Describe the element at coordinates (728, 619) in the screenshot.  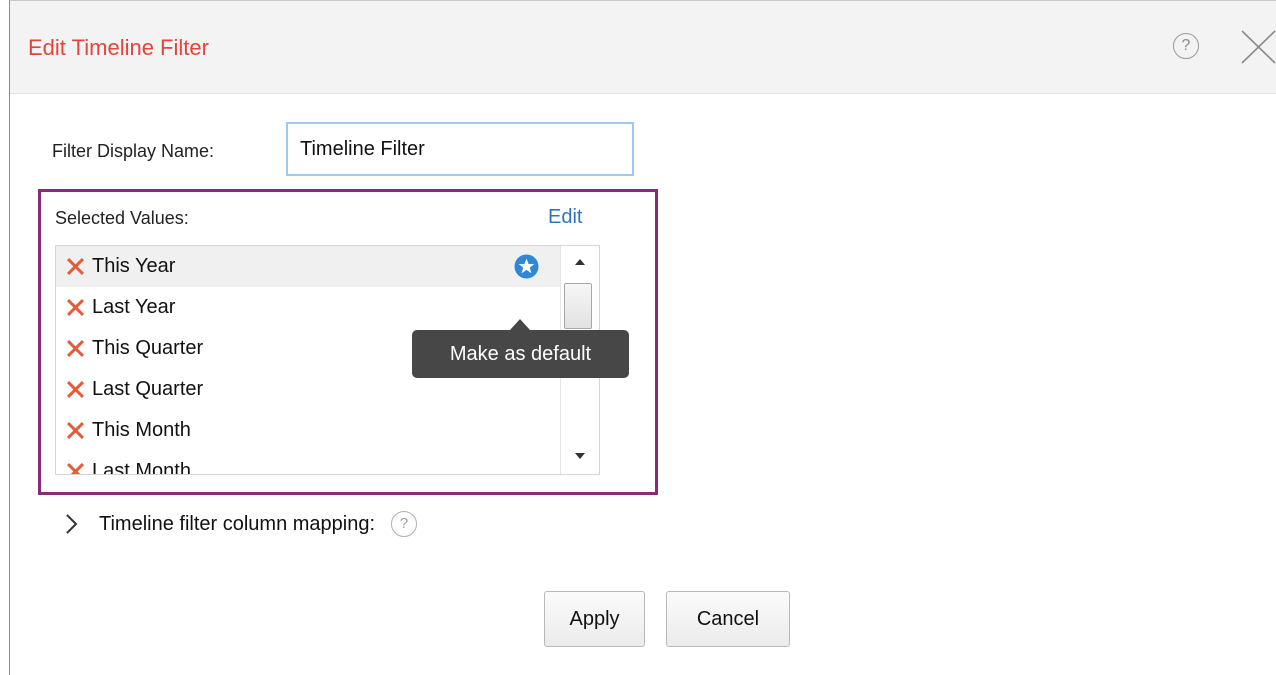
I see `cancel-button: Cancel` at that location.